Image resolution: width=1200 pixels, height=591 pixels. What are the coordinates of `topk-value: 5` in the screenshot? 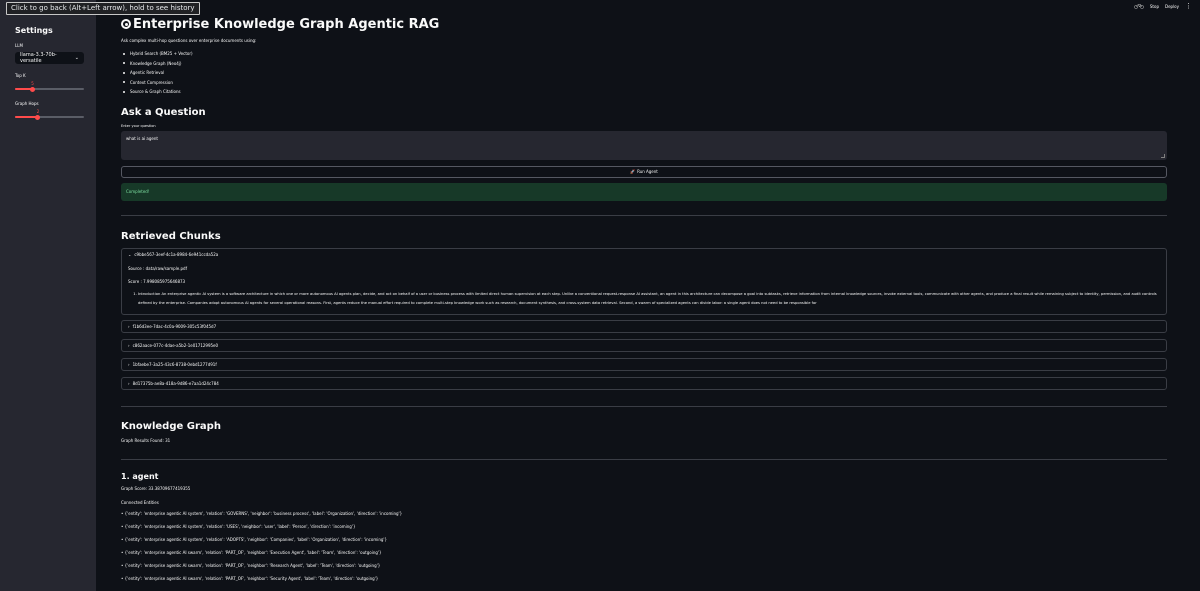 It's located at (32, 83).